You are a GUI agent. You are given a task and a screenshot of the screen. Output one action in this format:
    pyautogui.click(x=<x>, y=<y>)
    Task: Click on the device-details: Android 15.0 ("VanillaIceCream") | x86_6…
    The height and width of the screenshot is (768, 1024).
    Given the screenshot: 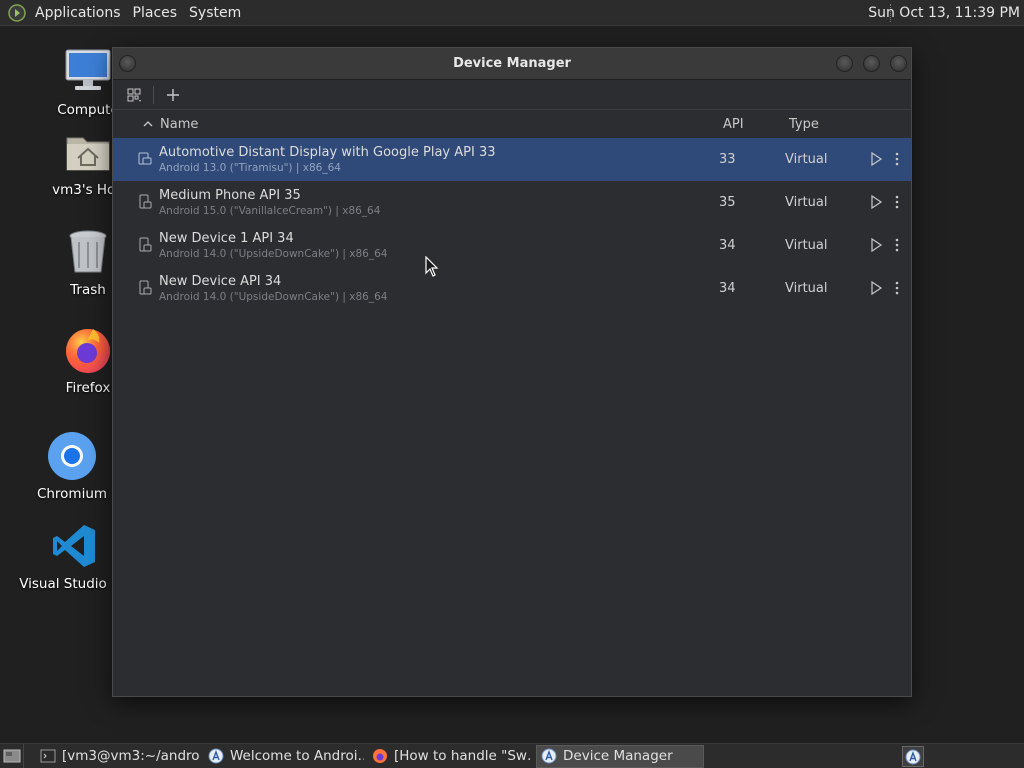 What is the action you would take?
    pyautogui.click(x=270, y=211)
    